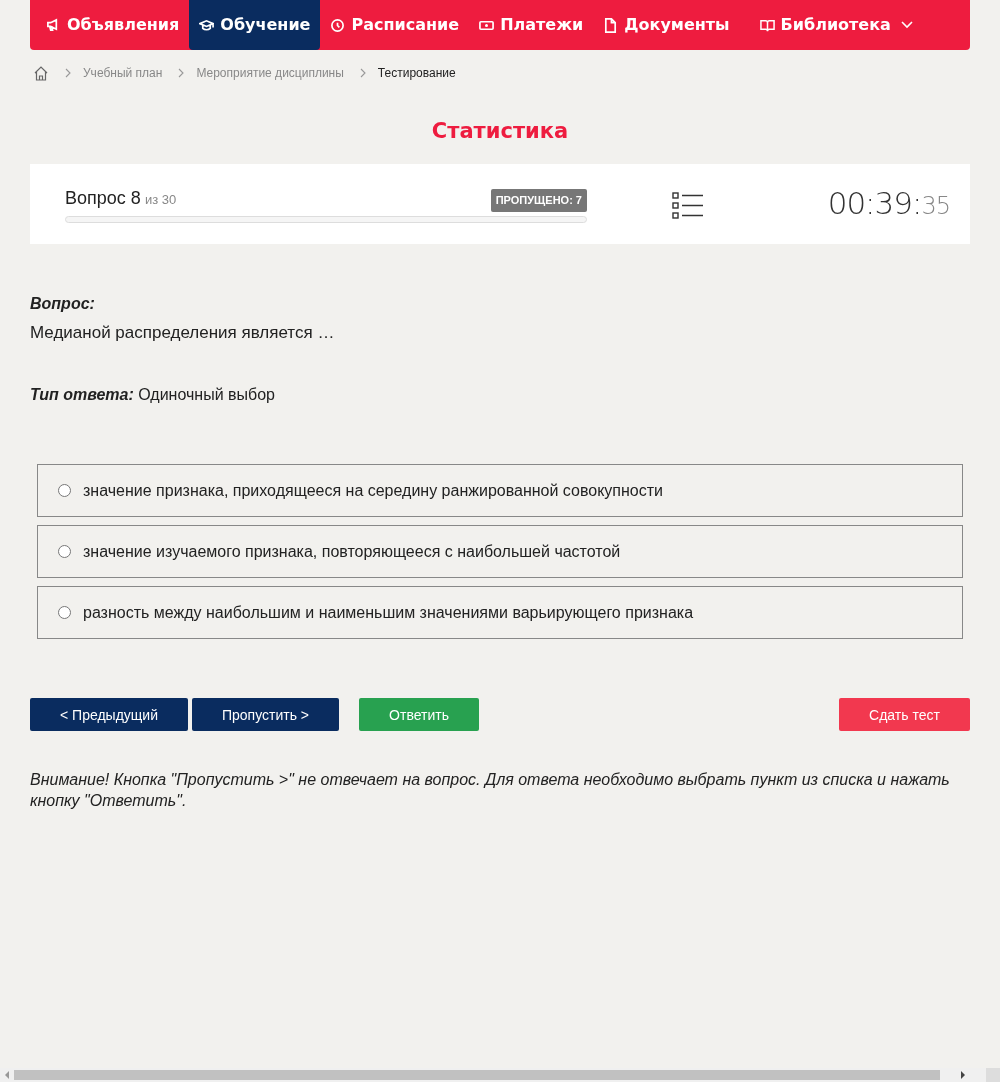 The height and width of the screenshot is (1082, 1000). What do you see at coordinates (888, 204) in the screenshot?
I see `timer: 00:39:35` at bounding box center [888, 204].